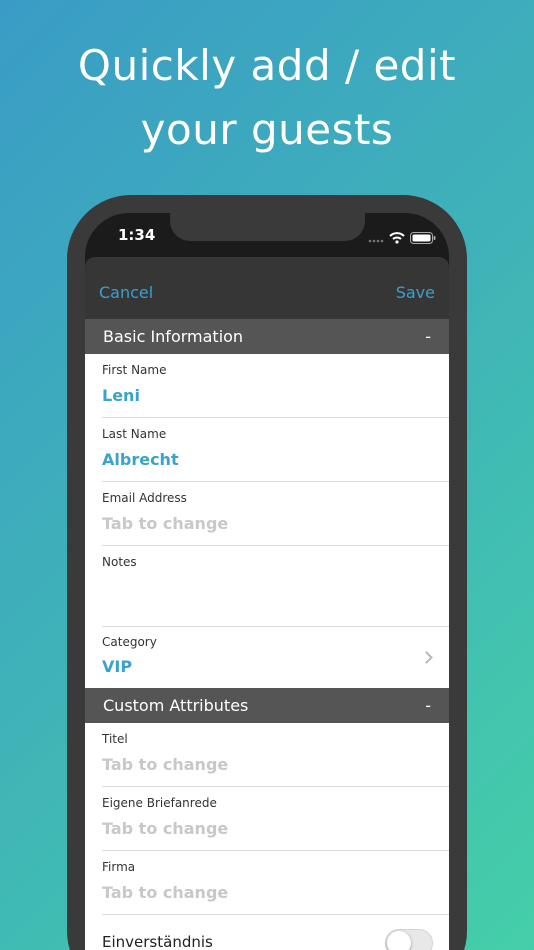 The width and height of the screenshot is (534, 950). What do you see at coordinates (275, 819) in the screenshot?
I see `briefanrede-field: Eigene Briefanrede Tab to change` at bounding box center [275, 819].